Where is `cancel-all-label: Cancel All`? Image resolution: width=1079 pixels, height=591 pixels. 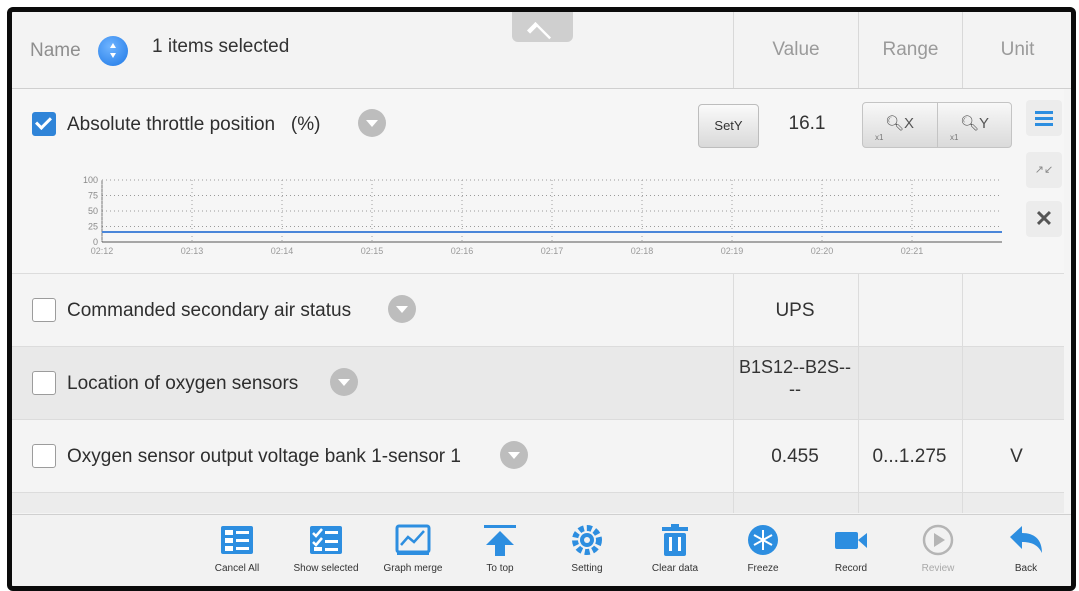 cancel-all-label: Cancel All is located at coordinates (237, 568).